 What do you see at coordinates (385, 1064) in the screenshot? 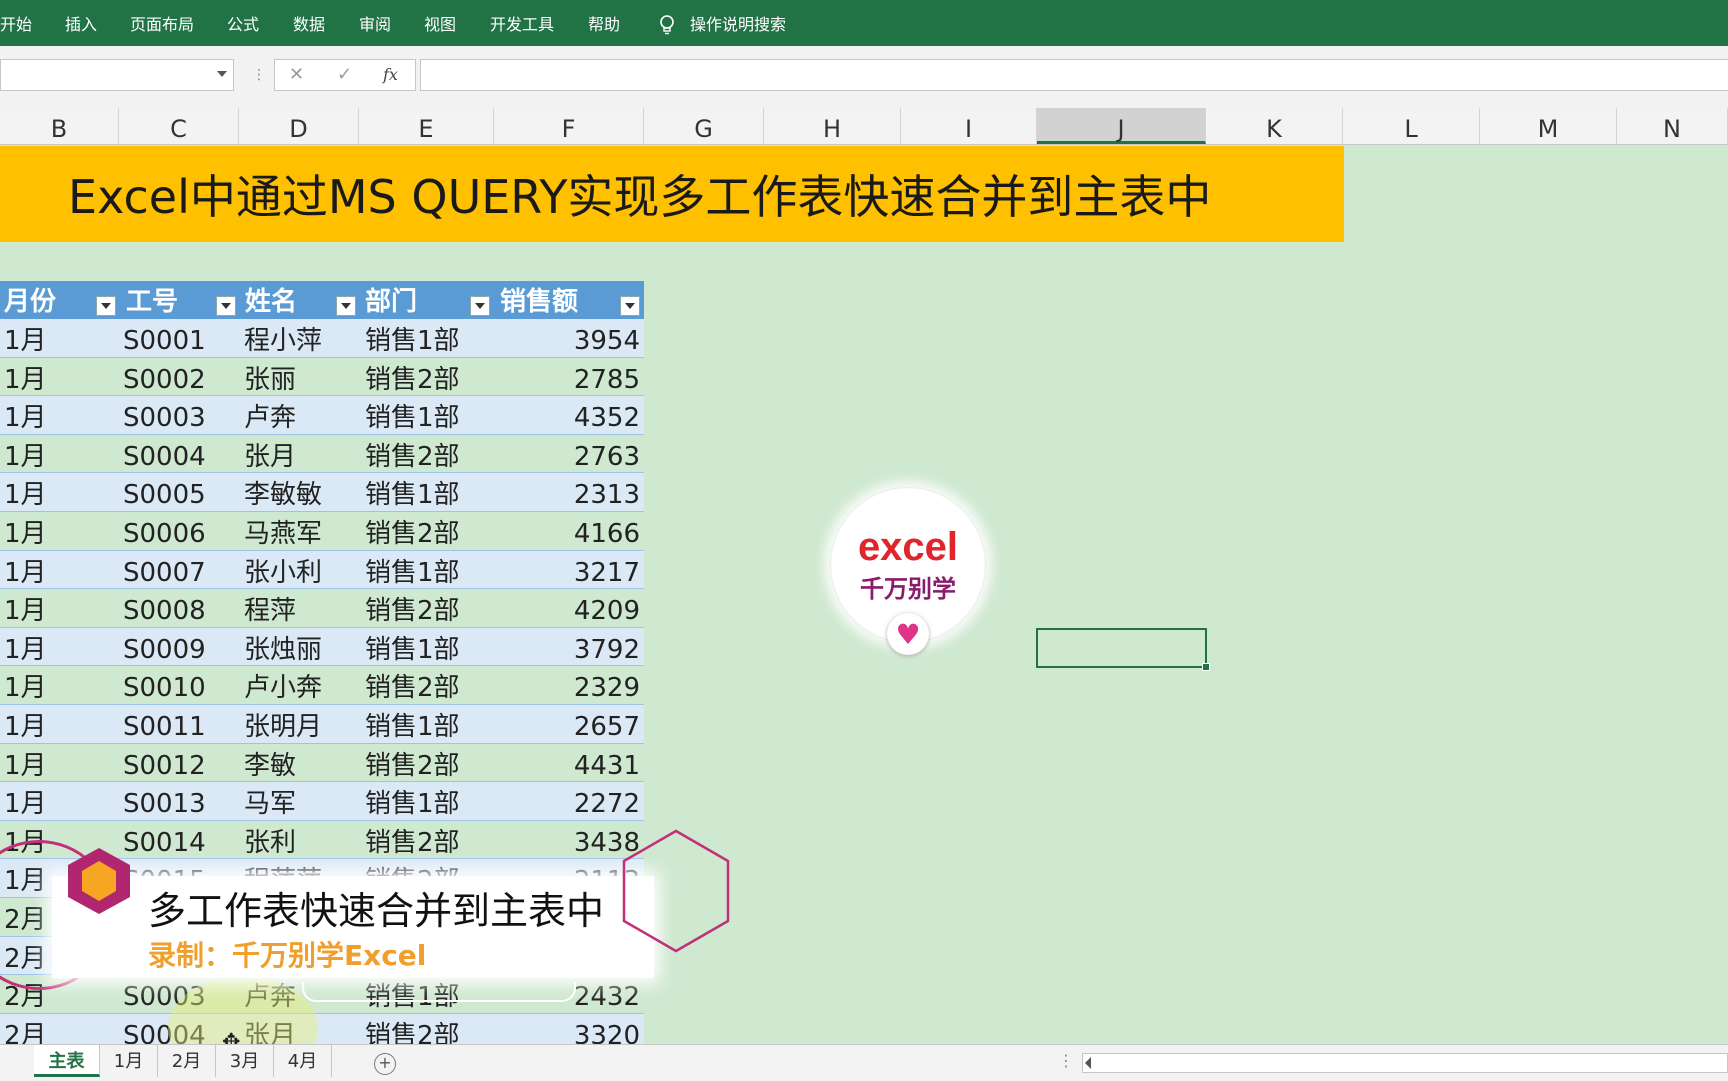
I see `add-sheet-icon: +` at bounding box center [385, 1064].